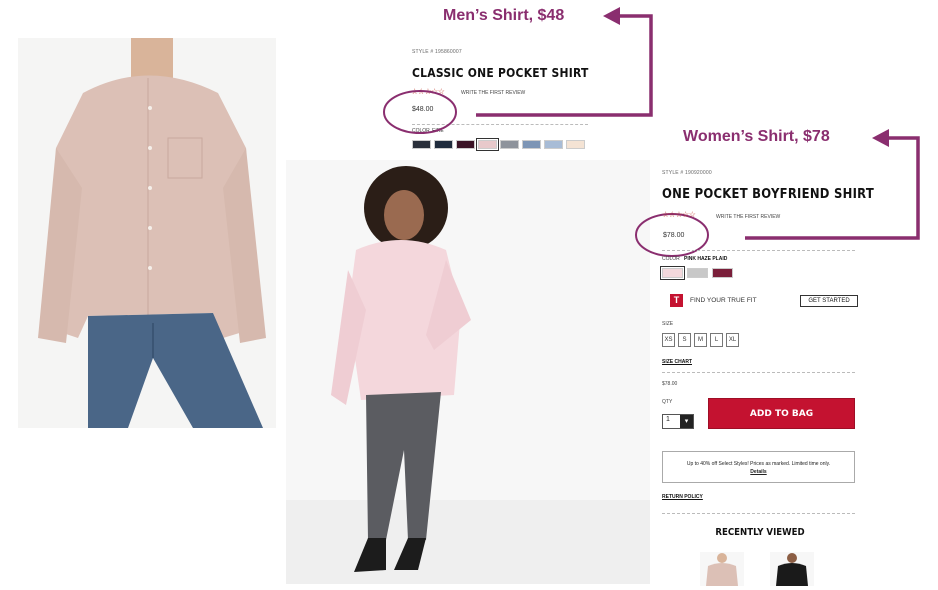  Describe the element at coordinates (677, 362) in the screenshot. I see `size-chart-link: SIZE CHART` at that location.